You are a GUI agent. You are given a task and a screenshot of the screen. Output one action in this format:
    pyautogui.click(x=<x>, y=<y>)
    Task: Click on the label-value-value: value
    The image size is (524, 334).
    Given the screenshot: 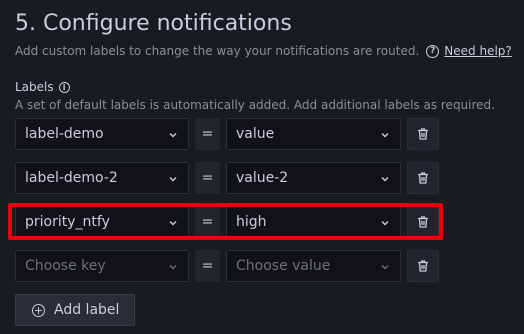 What is the action you would take?
    pyautogui.click(x=255, y=134)
    